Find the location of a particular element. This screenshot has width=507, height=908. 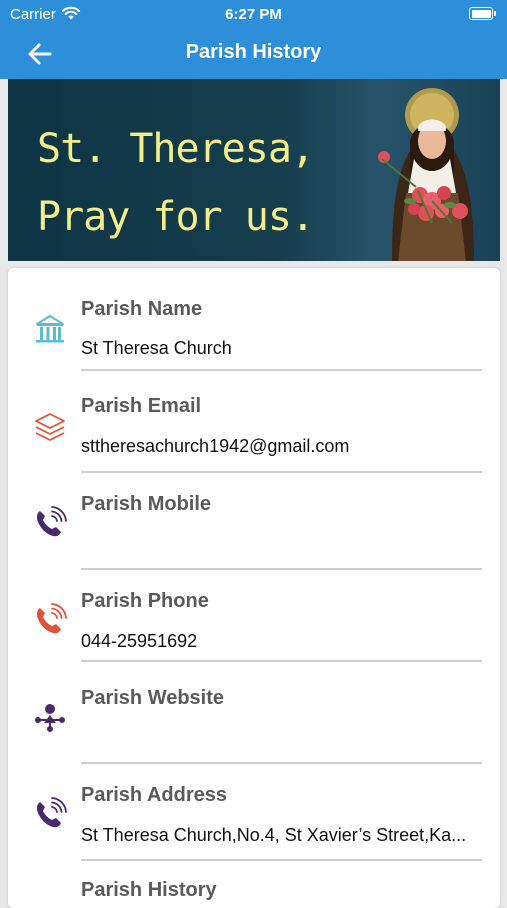

parish-history-label: Parish History is located at coordinates (149, 890).